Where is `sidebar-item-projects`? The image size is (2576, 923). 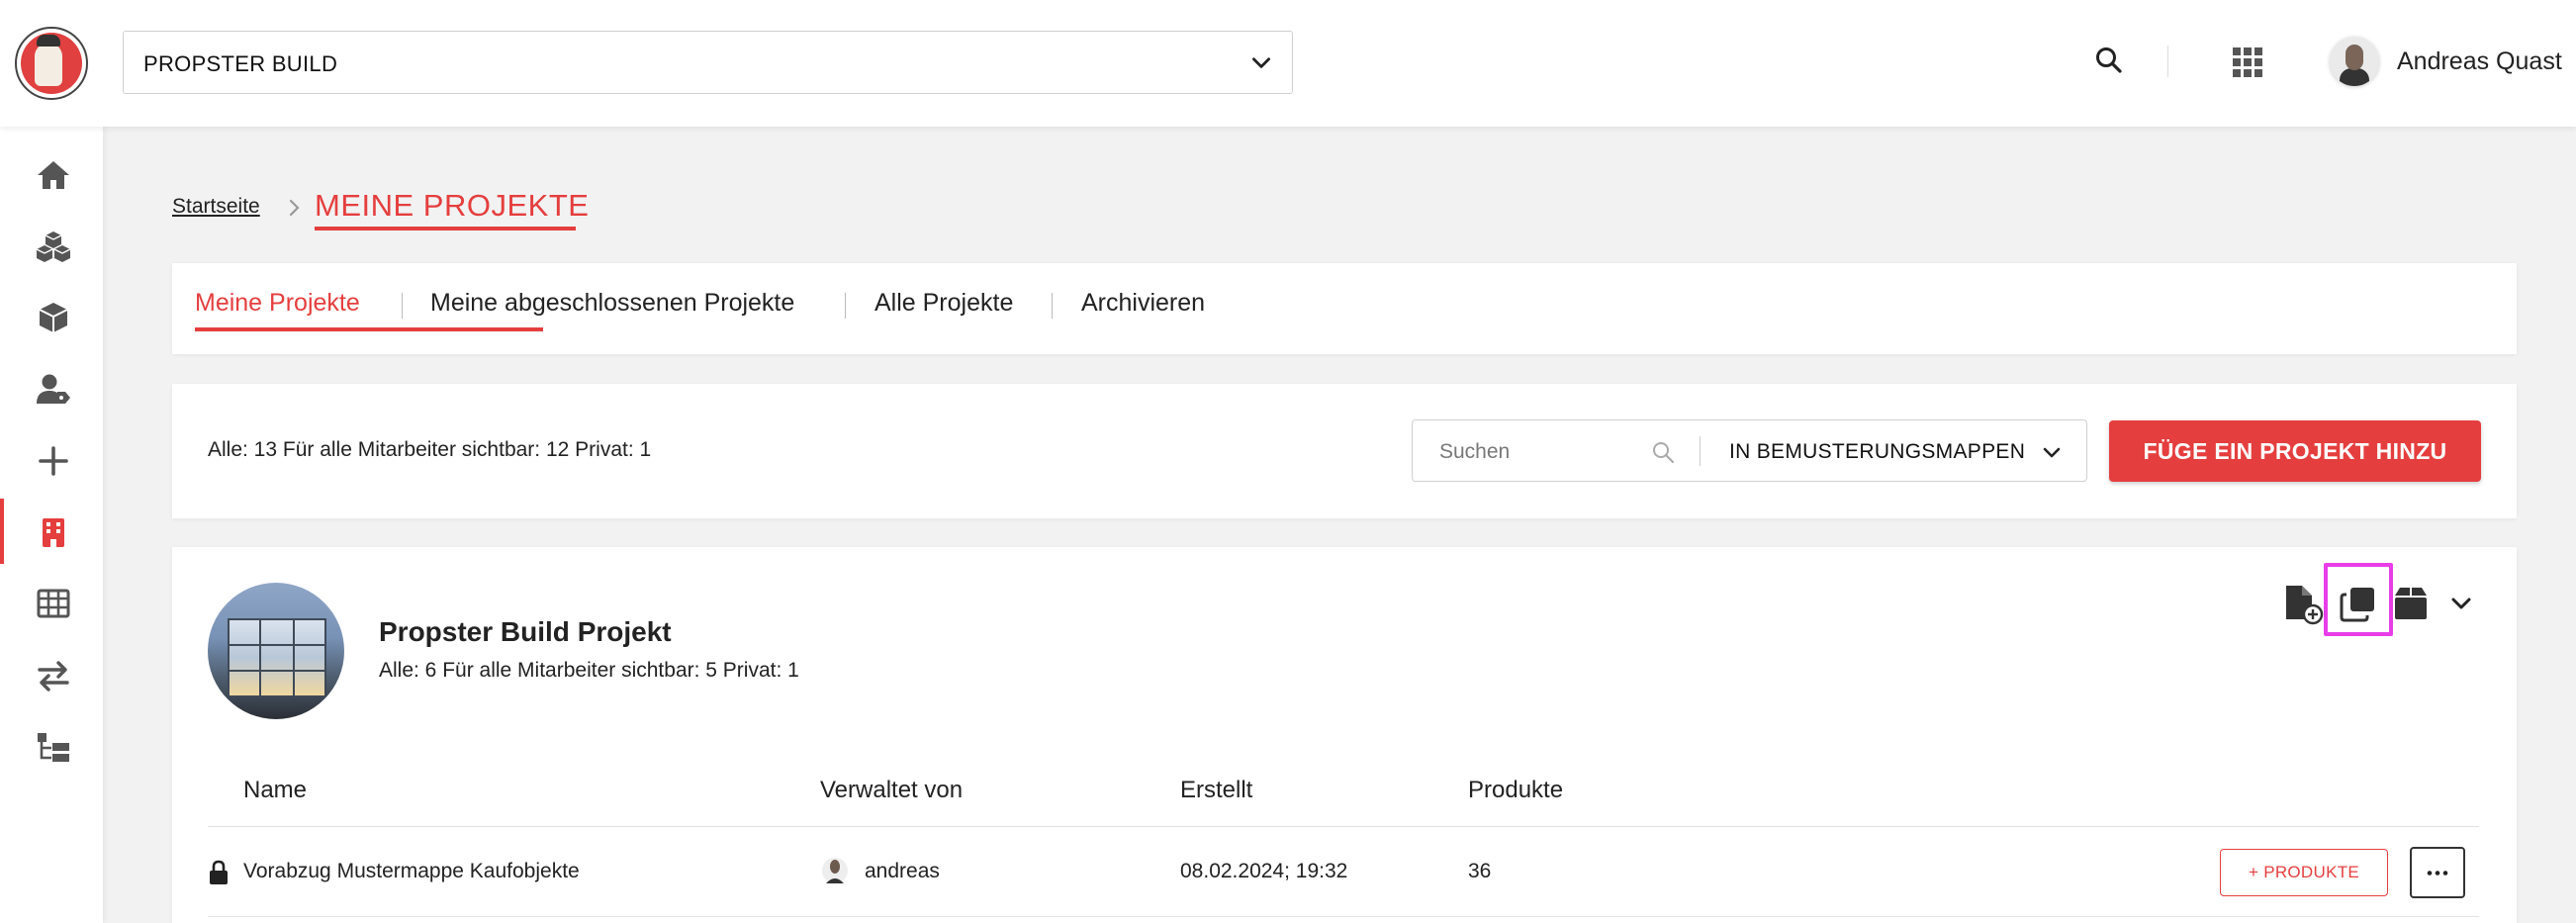
sidebar-item-projects is located at coordinates (52, 531).